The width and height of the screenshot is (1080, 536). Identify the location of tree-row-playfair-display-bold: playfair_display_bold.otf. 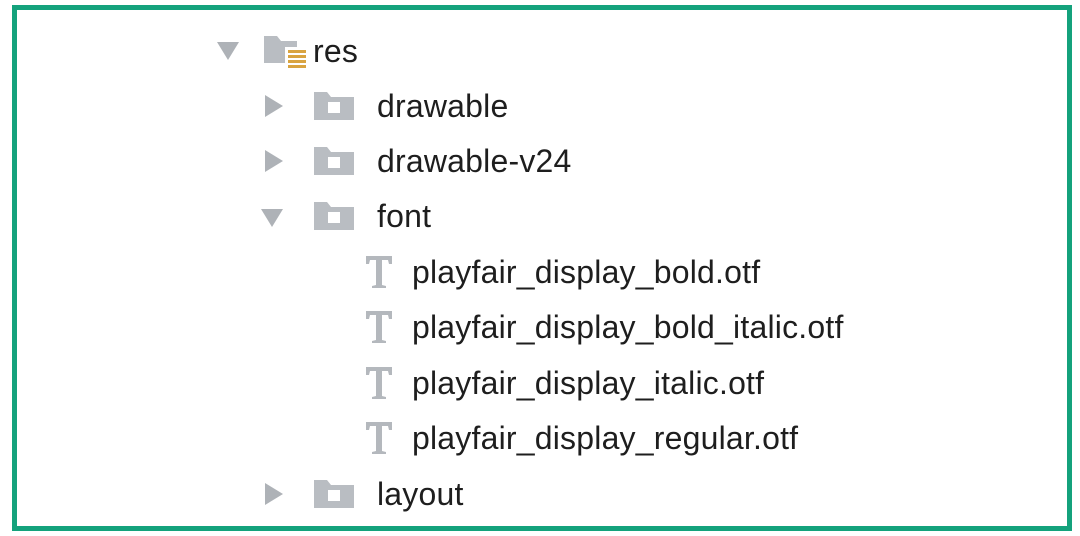
(662, 272).